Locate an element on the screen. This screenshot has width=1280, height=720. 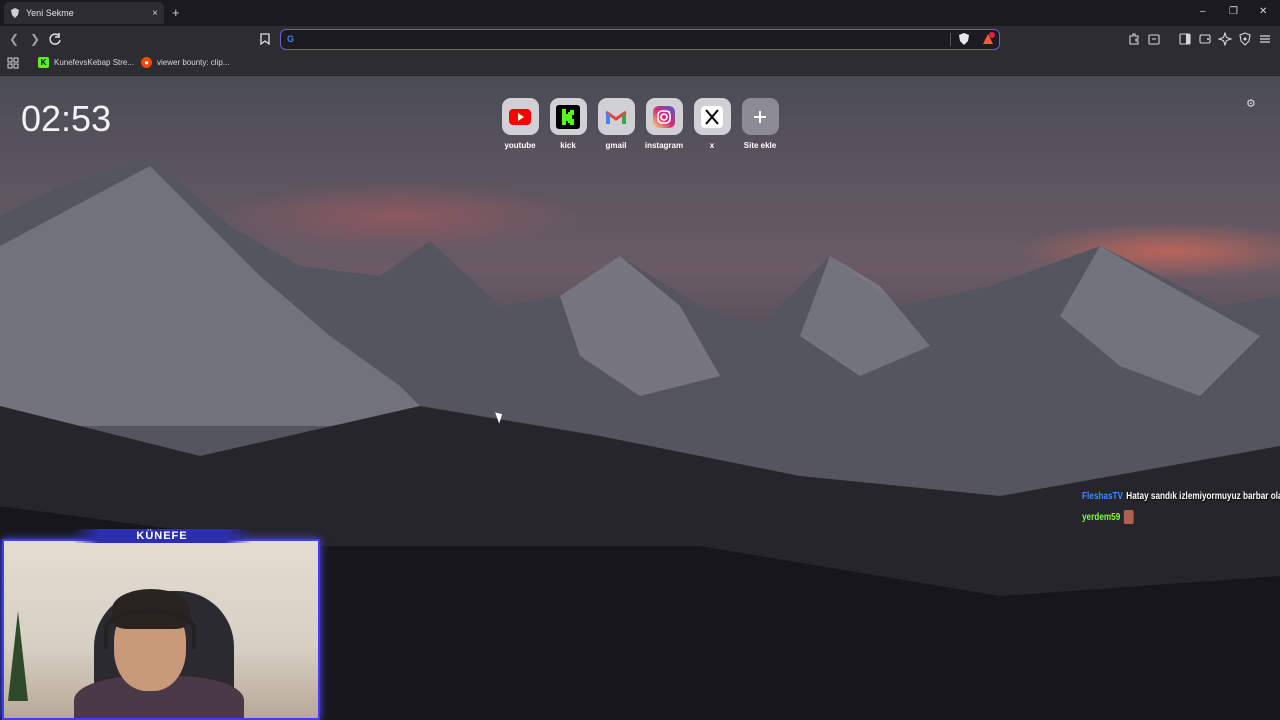
shortcut-label: instagram is located at coordinates (664, 145).